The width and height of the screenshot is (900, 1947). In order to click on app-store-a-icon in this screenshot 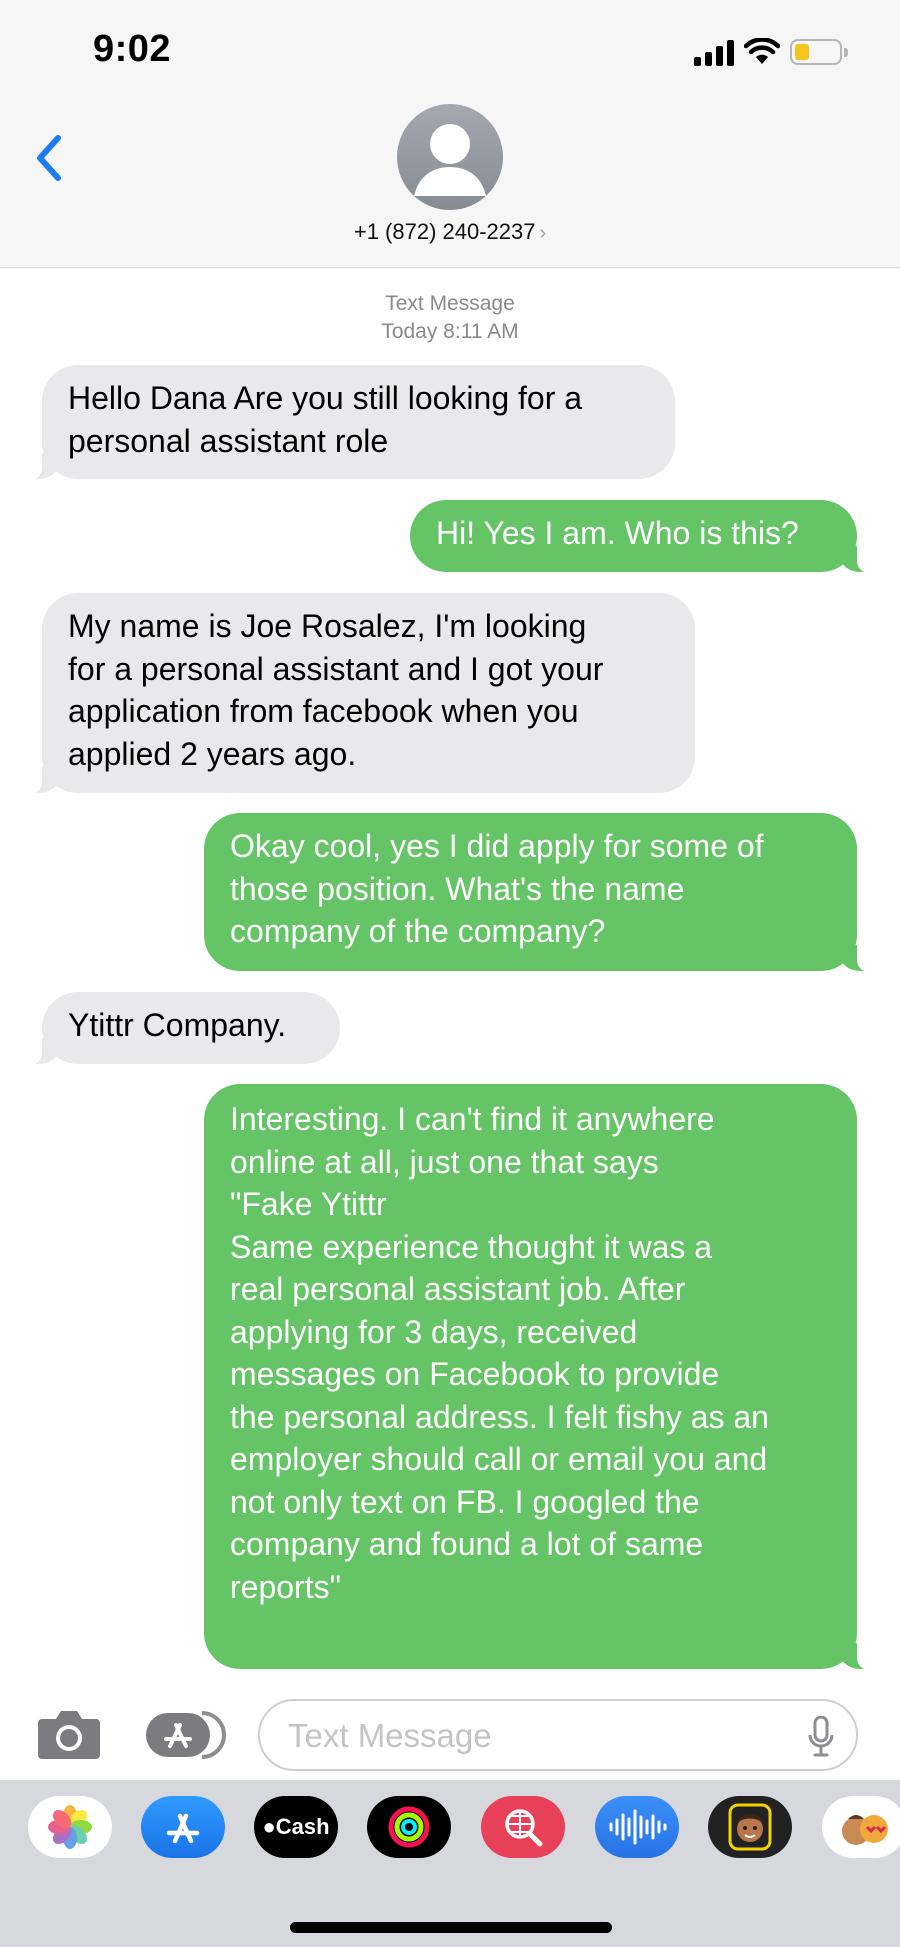, I will do `click(183, 1828)`.